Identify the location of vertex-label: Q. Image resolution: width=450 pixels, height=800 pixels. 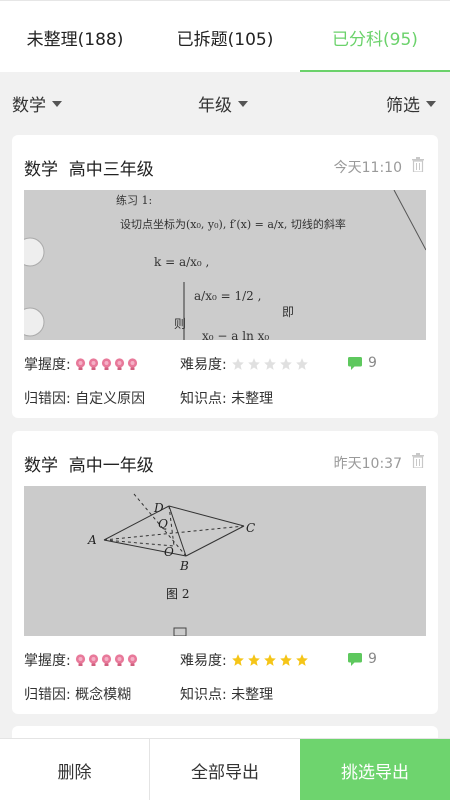
(163, 524).